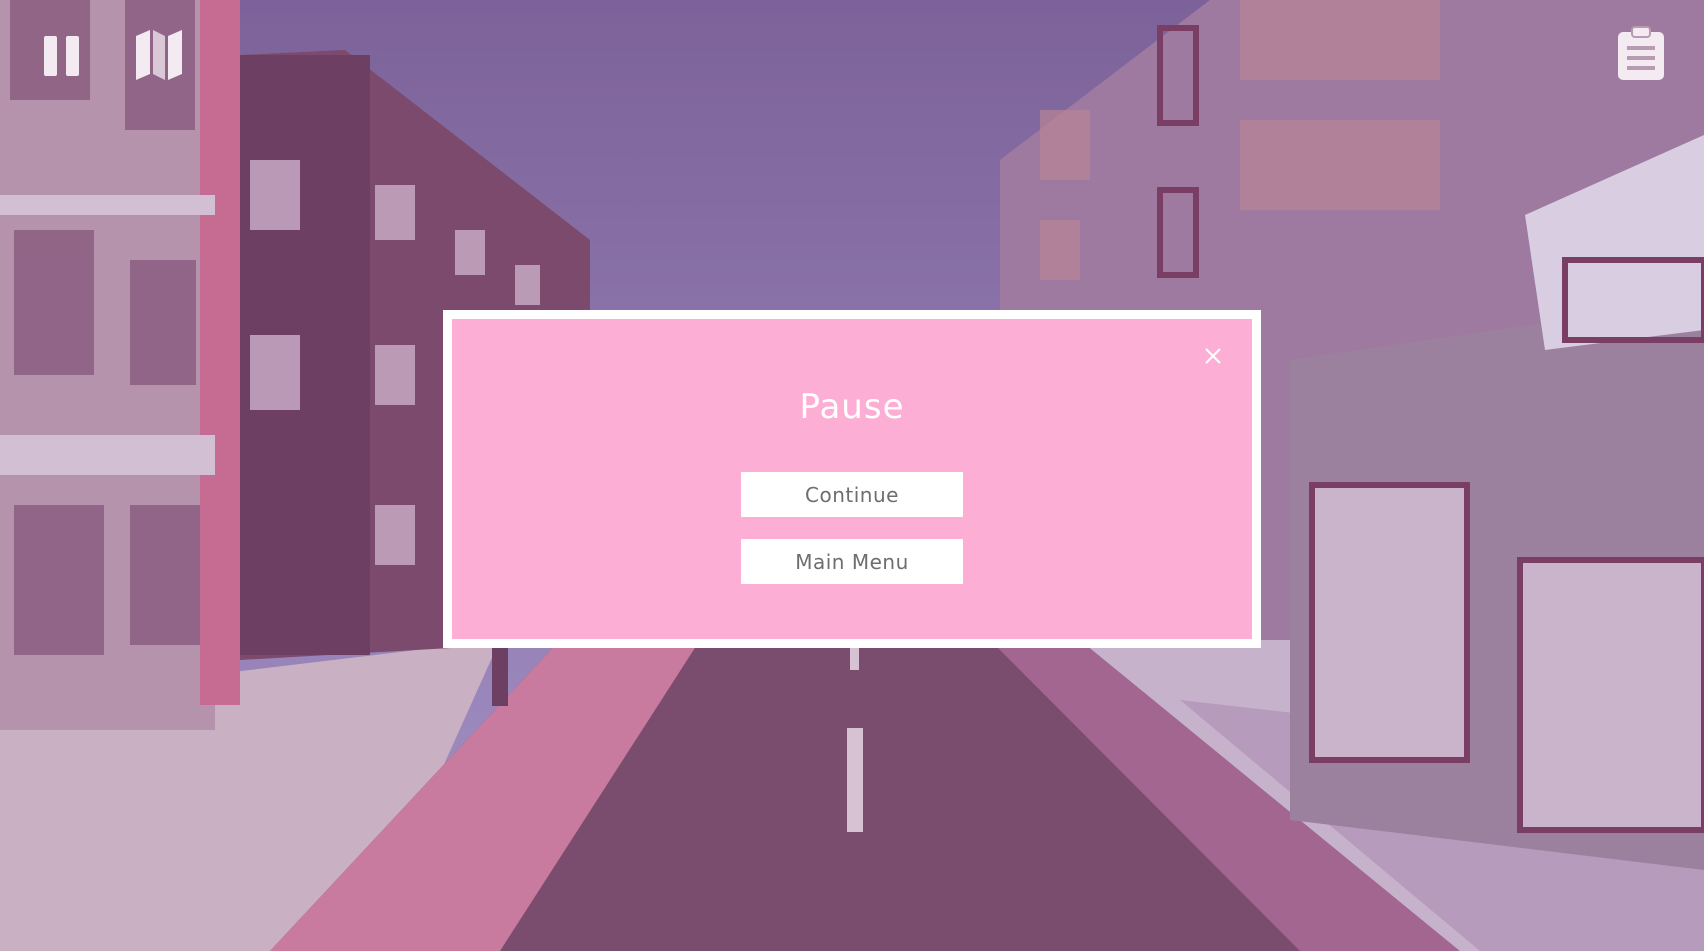 This screenshot has width=1704, height=951. I want to click on map-icon, so click(159, 55).